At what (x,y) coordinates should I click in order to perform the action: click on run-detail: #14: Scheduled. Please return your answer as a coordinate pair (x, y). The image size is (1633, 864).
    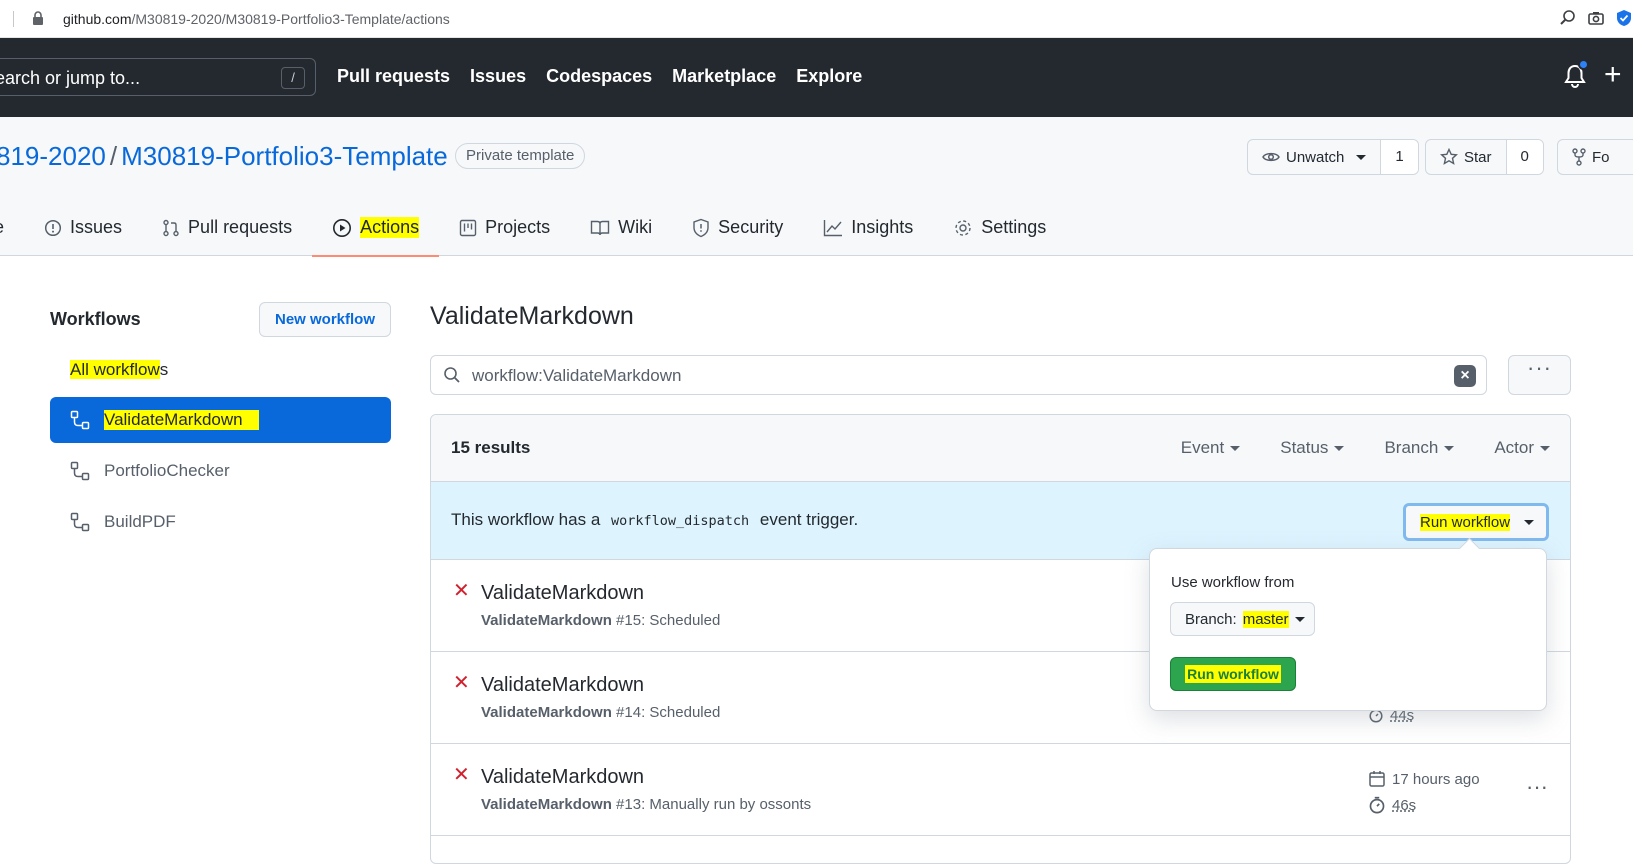
    Looking at the image, I should click on (668, 712).